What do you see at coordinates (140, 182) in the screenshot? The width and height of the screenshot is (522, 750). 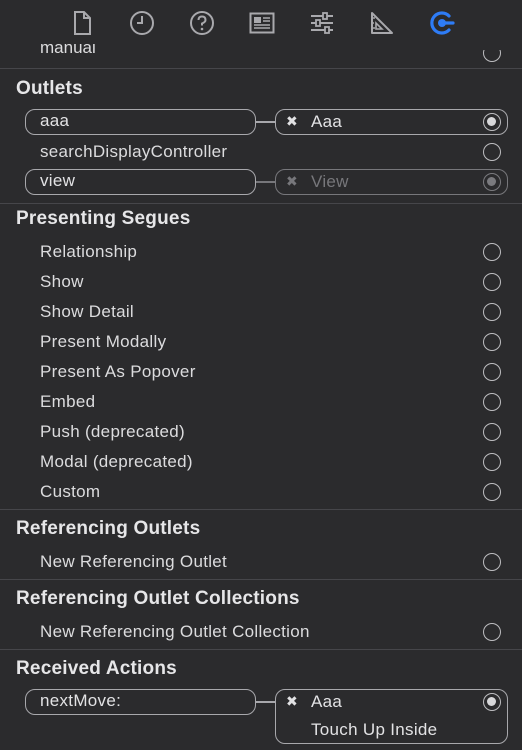 I see `outlet-source-view: view` at bounding box center [140, 182].